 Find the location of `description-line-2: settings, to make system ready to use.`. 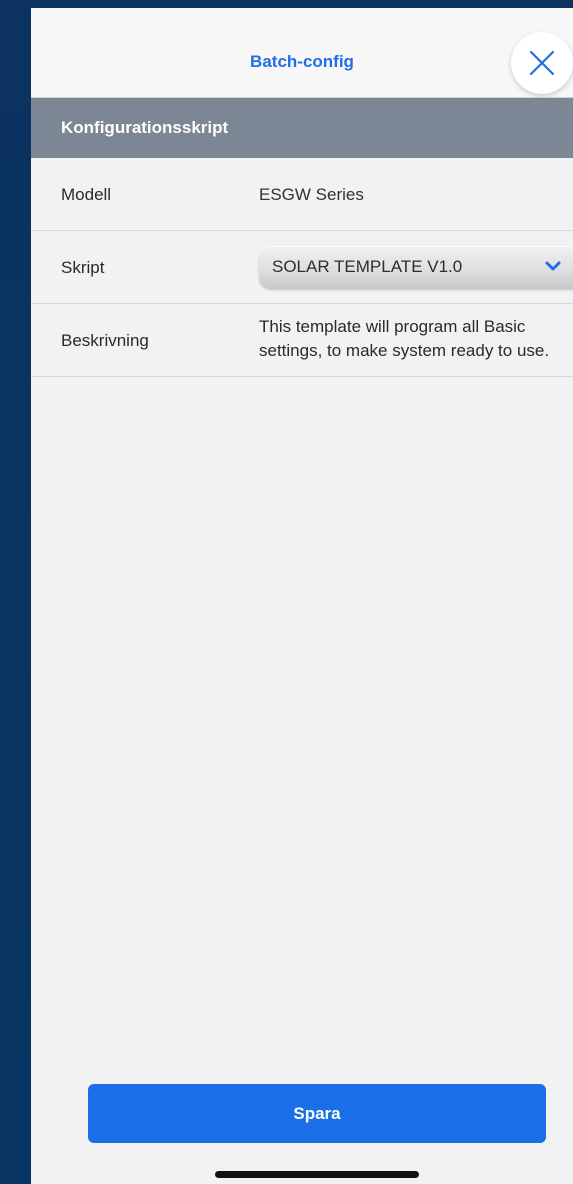

description-line-2: settings, to make system ready to use. is located at coordinates (404, 350).